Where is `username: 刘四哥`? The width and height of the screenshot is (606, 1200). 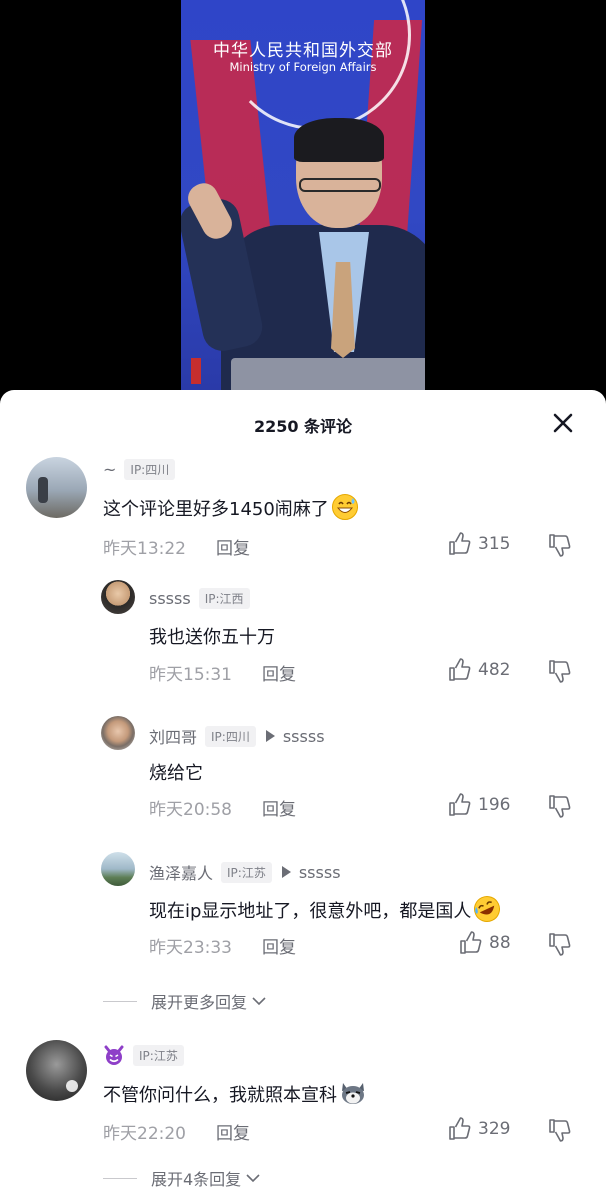
username: 刘四哥 is located at coordinates (173, 736).